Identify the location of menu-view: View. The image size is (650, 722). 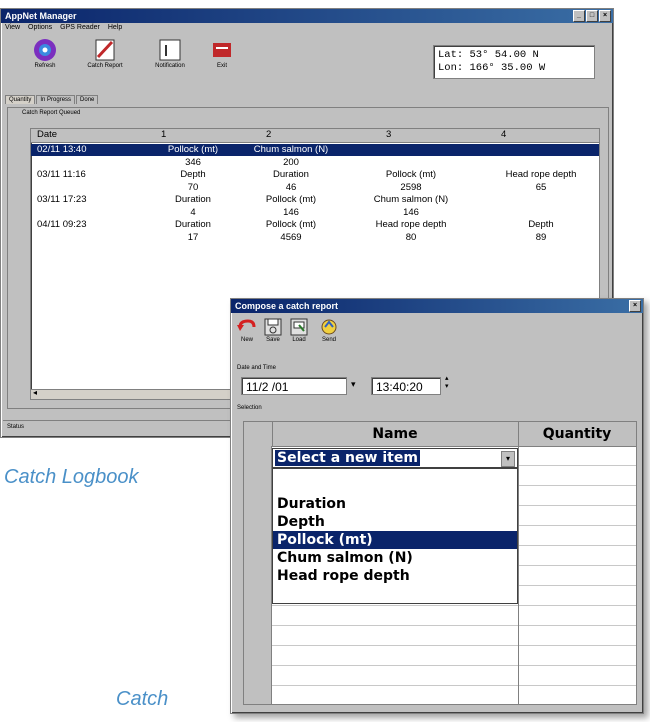
(12, 27).